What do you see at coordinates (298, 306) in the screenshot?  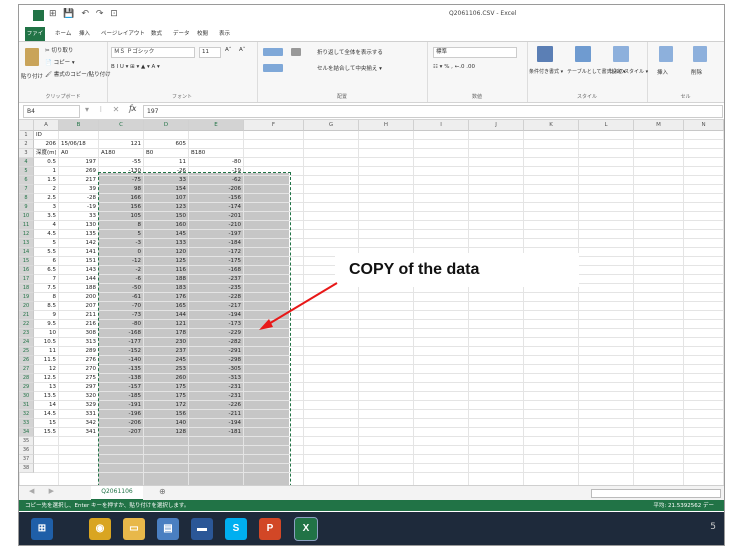 I see `annotation-arrow-icon` at bounding box center [298, 306].